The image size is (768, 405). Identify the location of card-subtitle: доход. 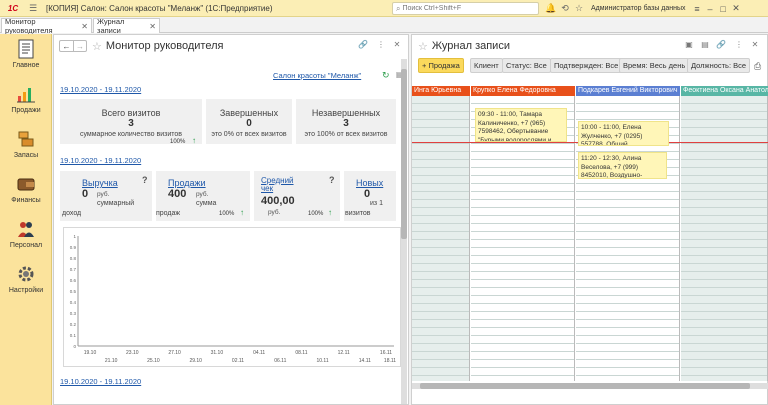
(72, 213).